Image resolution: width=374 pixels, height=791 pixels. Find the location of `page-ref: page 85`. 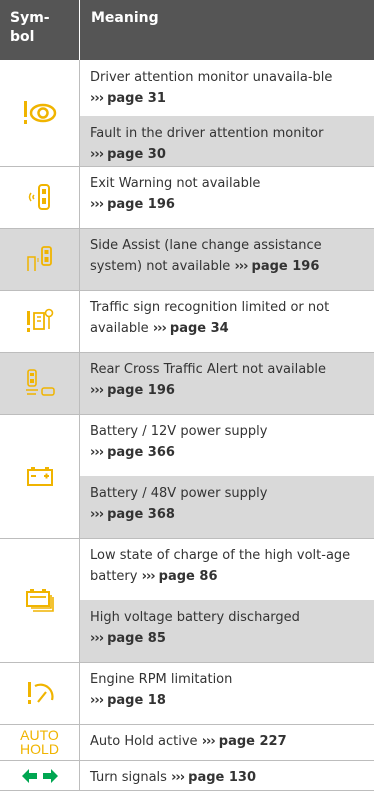

page-ref: page 85 is located at coordinates (136, 638).